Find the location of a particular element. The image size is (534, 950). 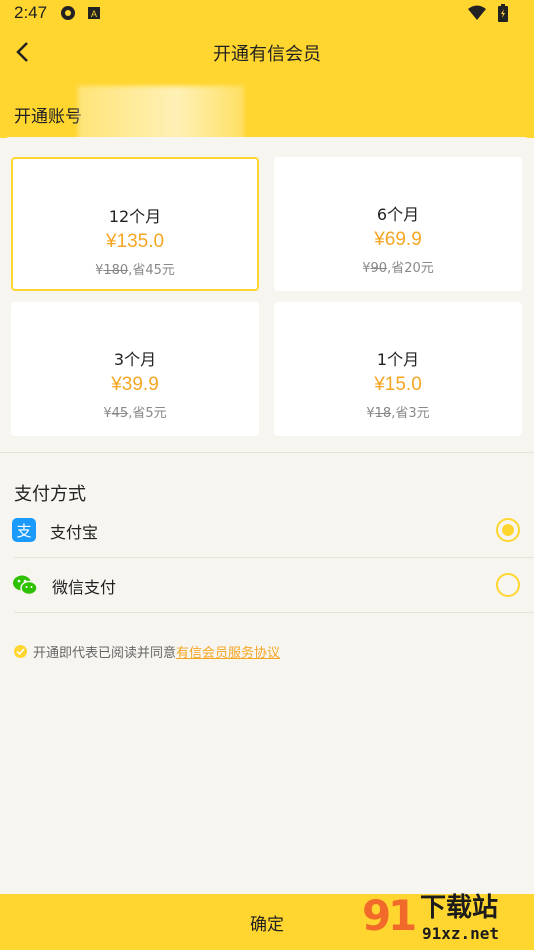

svg-text: 支 is located at coordinates (23, 531).